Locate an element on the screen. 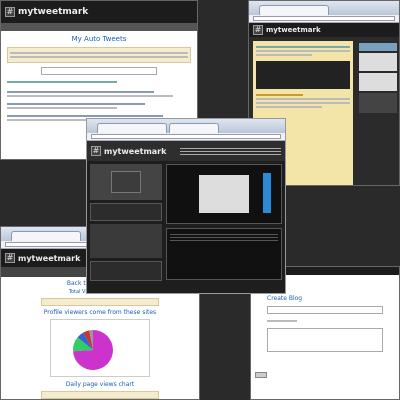 The width and height of the screenshot is (400, 400). submit-button is located at coordinates (261, 375).